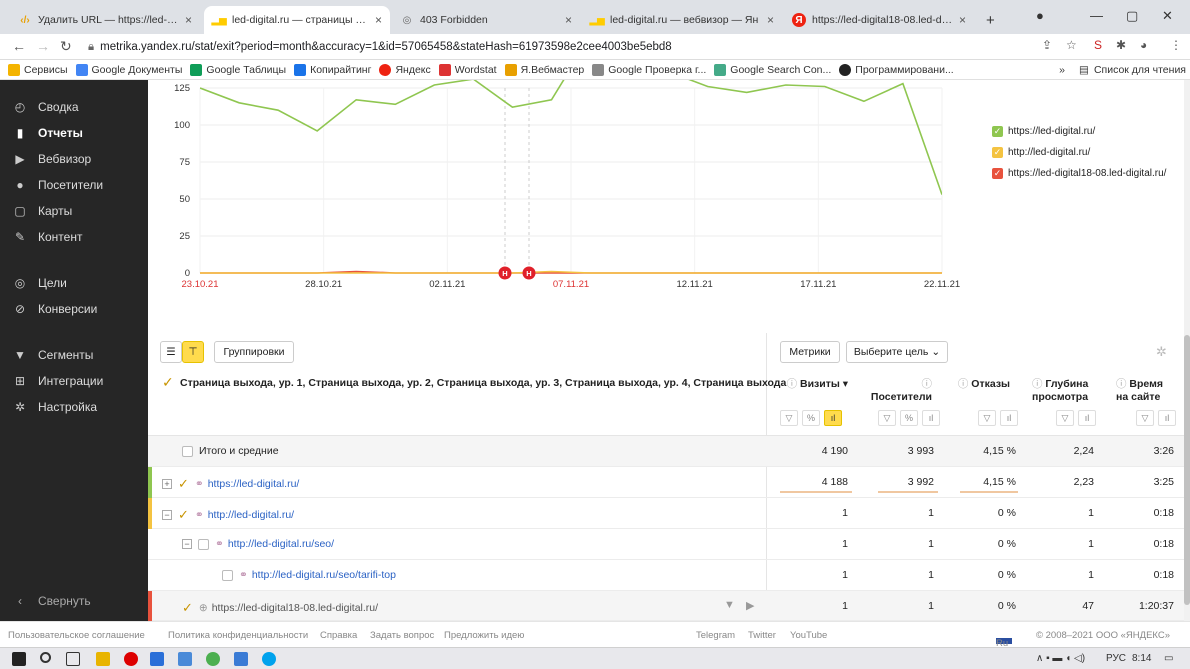  Describe the element at coordinates (1116, 658) in the screenshot. I see `input-language: РУС` at that location.